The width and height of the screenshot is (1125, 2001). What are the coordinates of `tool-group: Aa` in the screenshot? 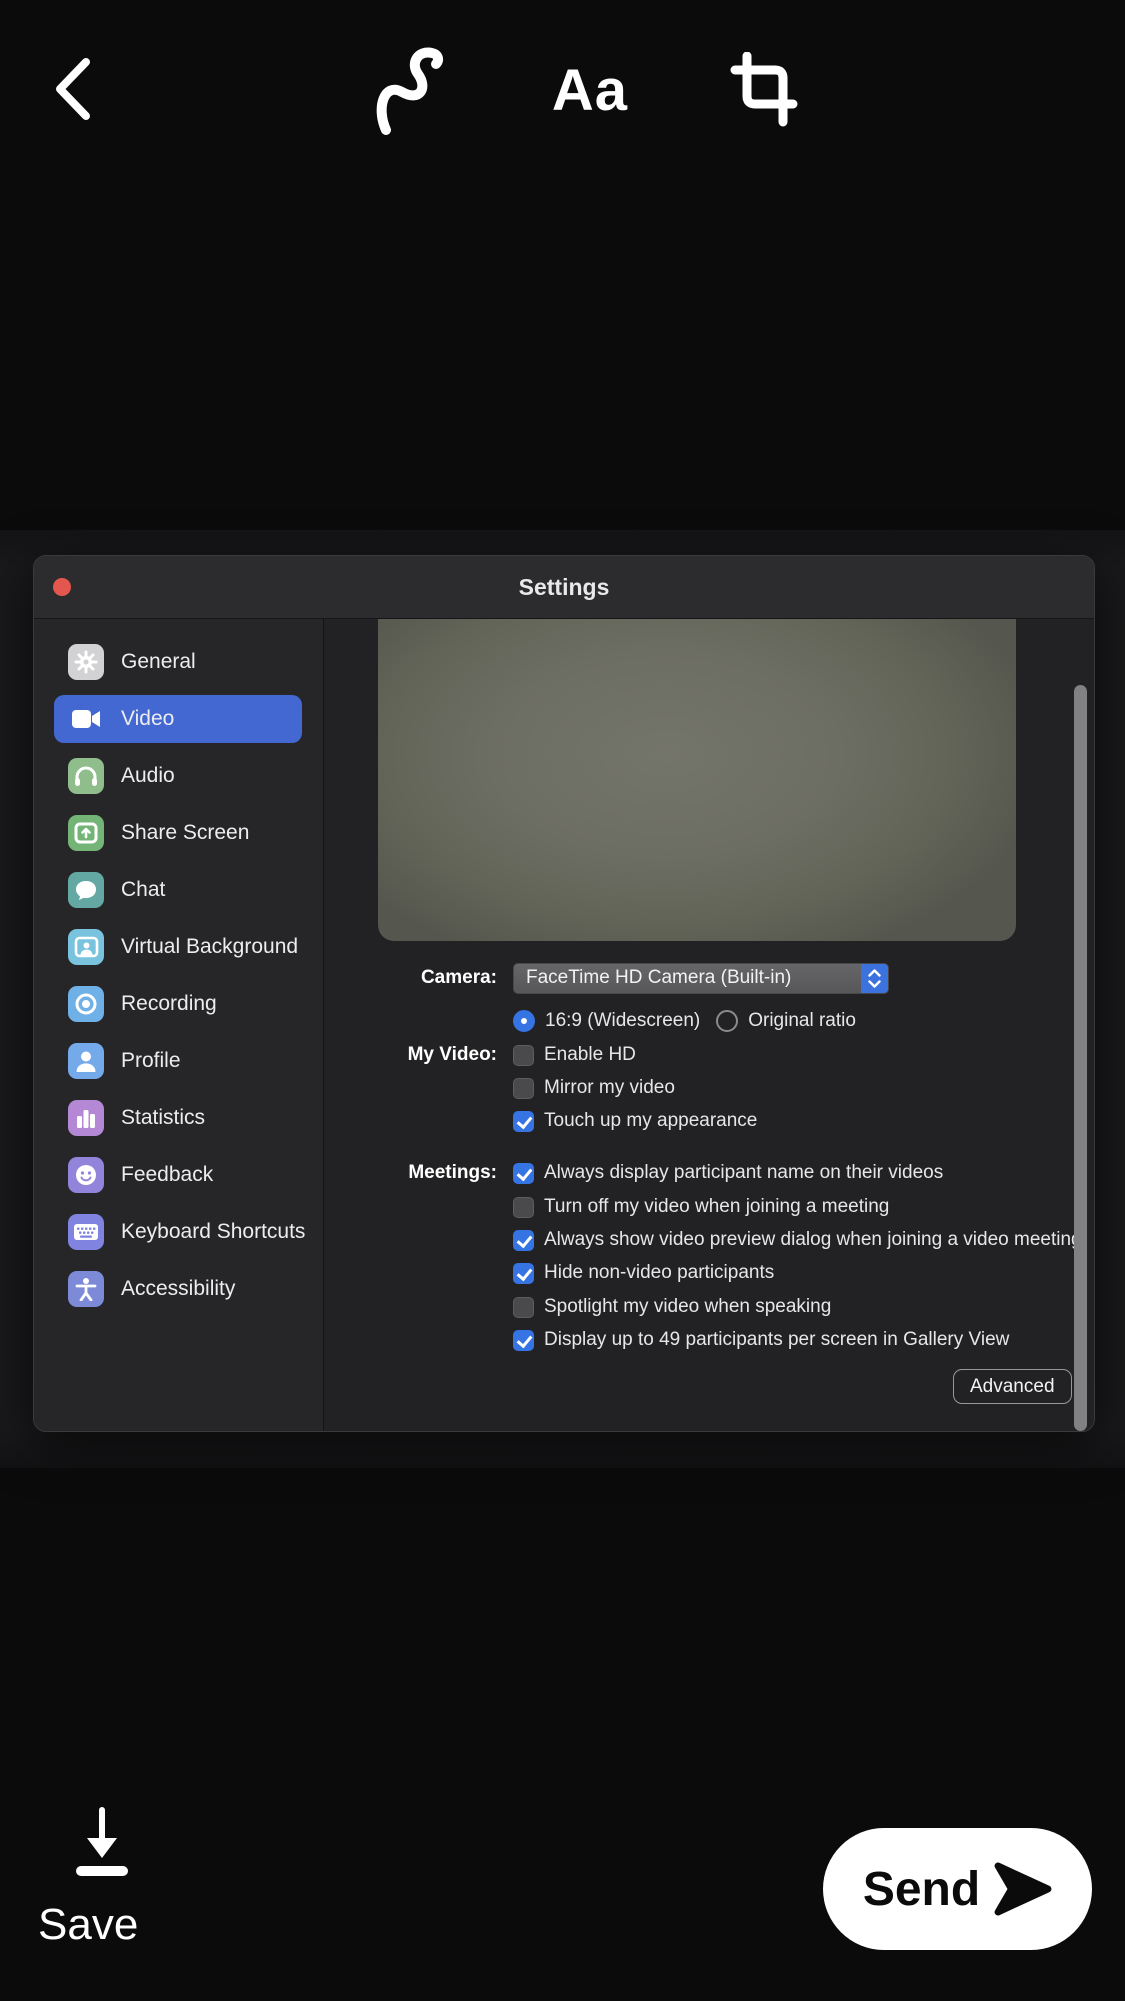 It's located at (590, 90).